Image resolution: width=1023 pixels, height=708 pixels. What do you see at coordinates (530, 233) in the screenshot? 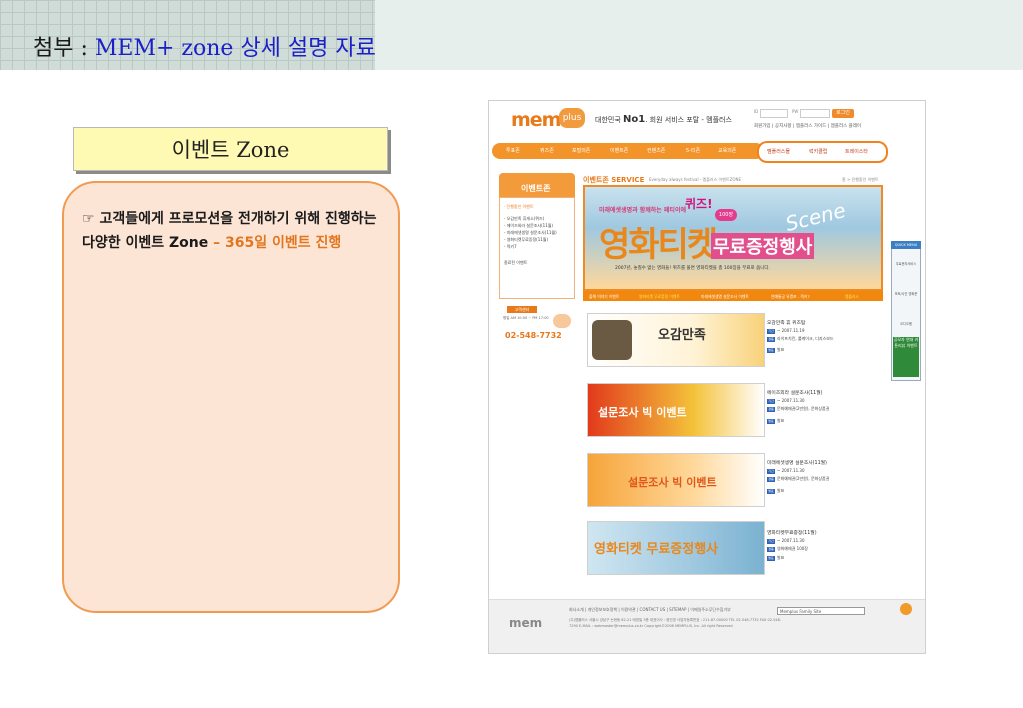
I see `sidebar-item: - 미래에셋생명 설문조사(11월)` at bounding box center [530, 233].